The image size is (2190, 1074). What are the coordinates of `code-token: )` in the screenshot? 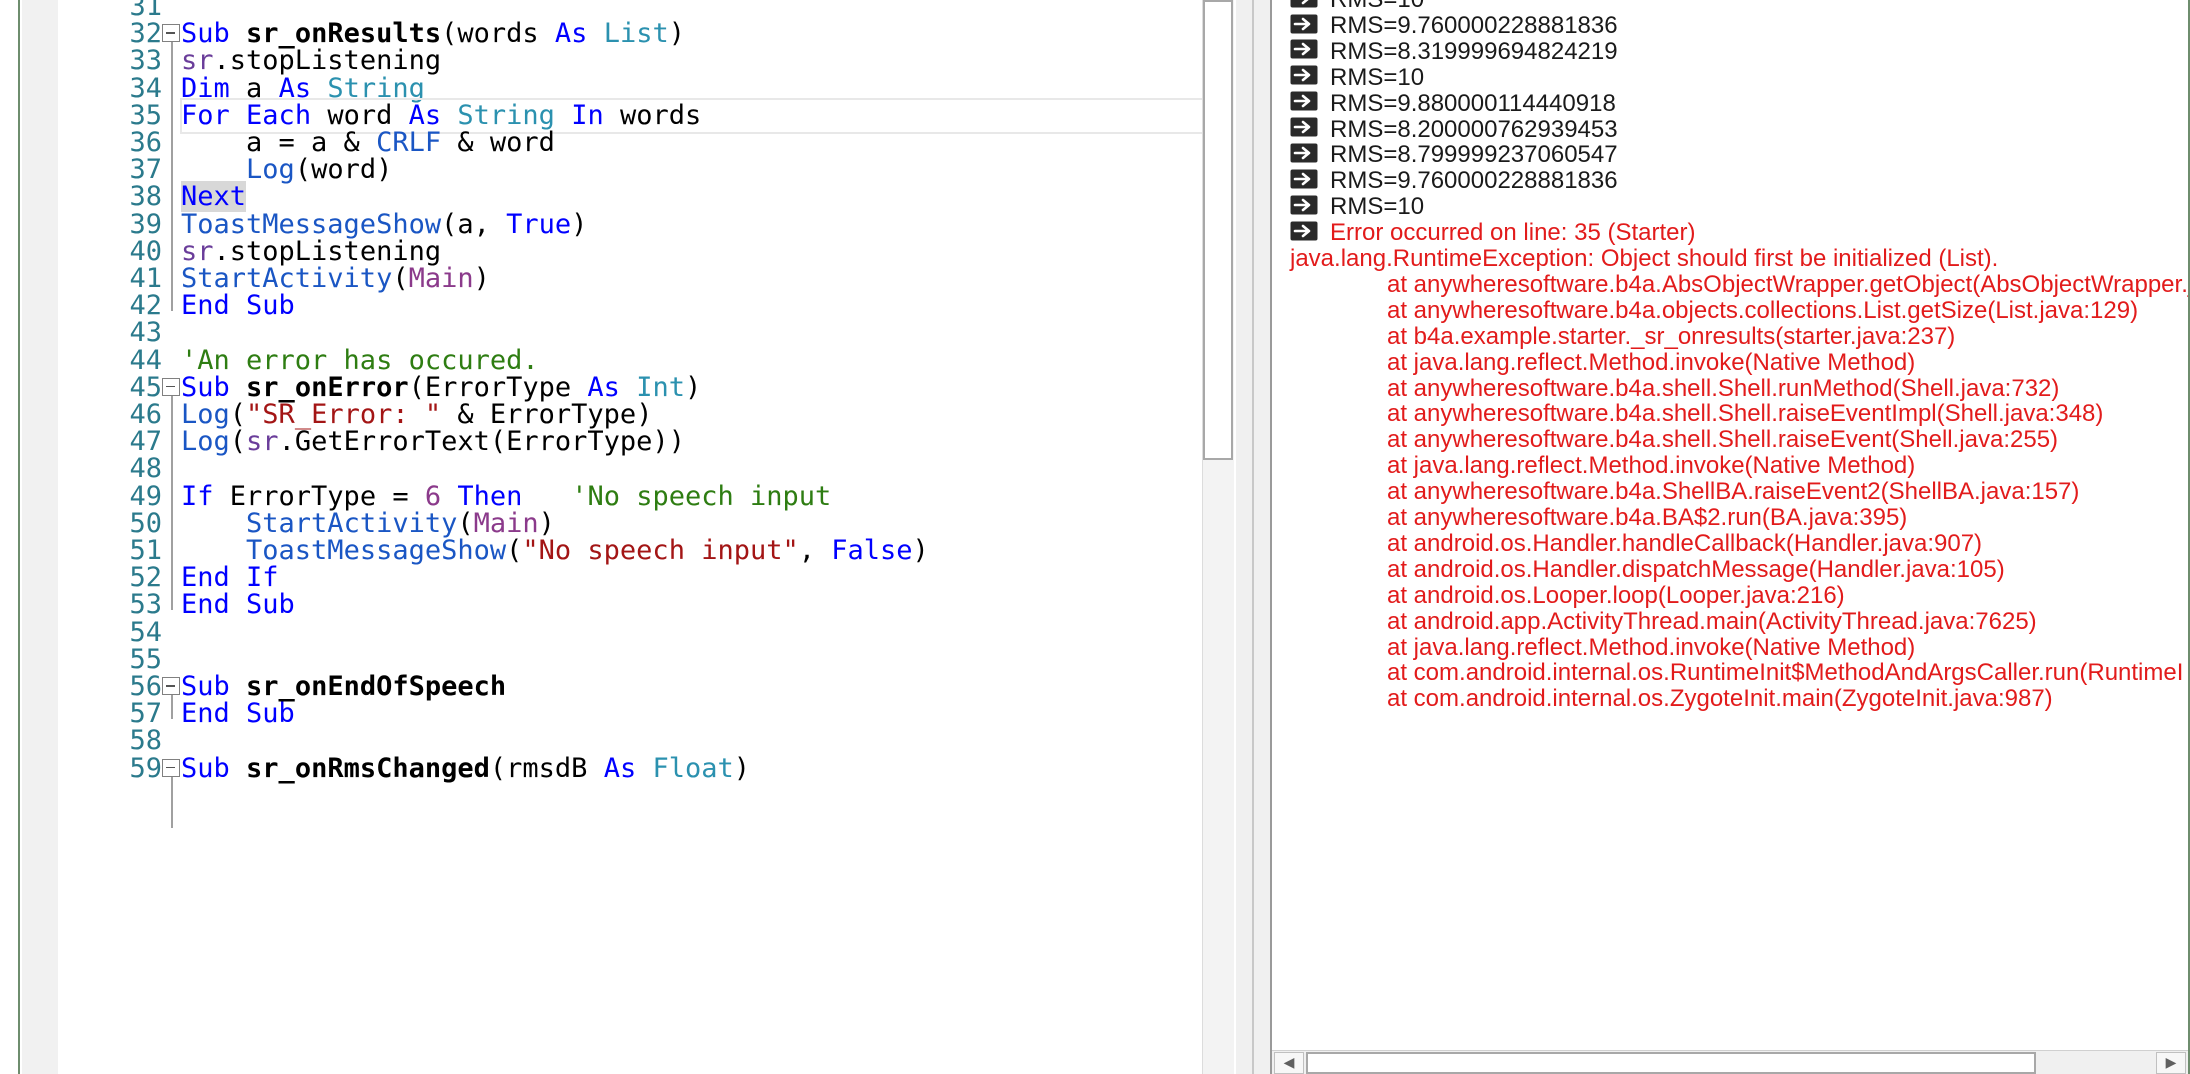 It's located at (742, 768).